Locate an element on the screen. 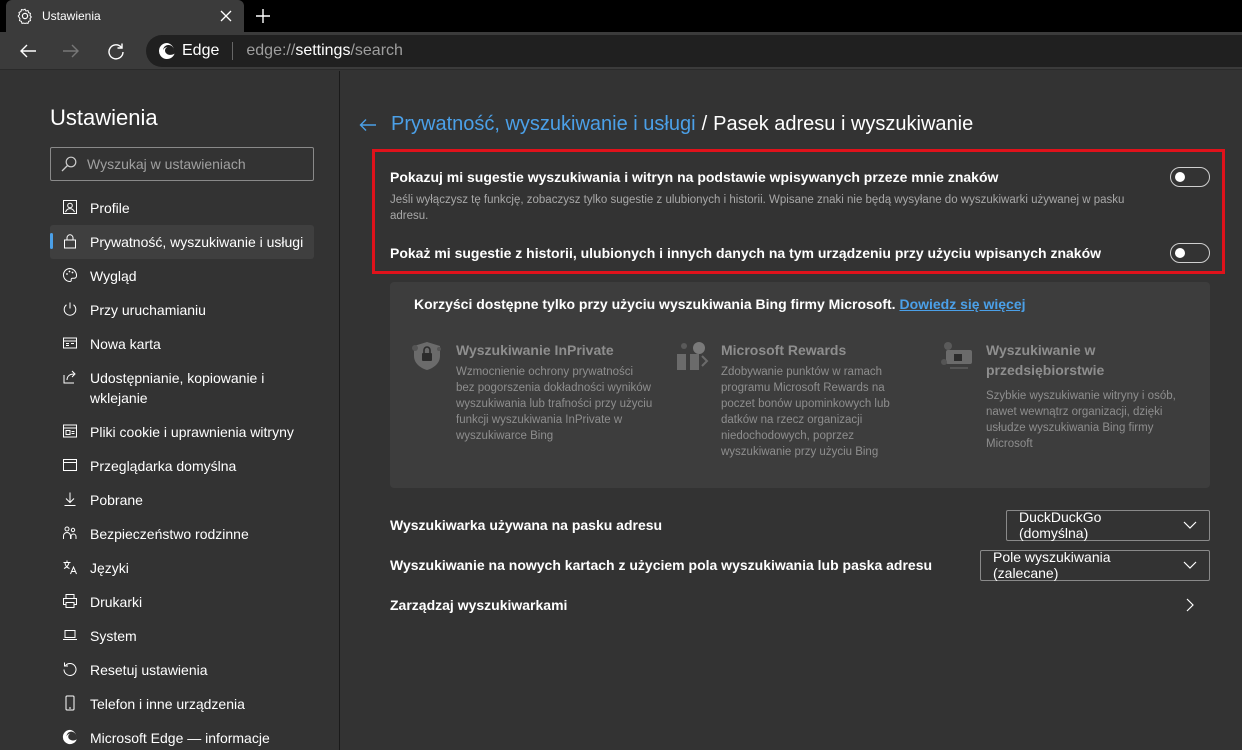 This screenshot has width=1242, height=750. sidebar-item-privacy: Prywatność, wyszukiwanie i usługi is located at coordinates (182, 242).